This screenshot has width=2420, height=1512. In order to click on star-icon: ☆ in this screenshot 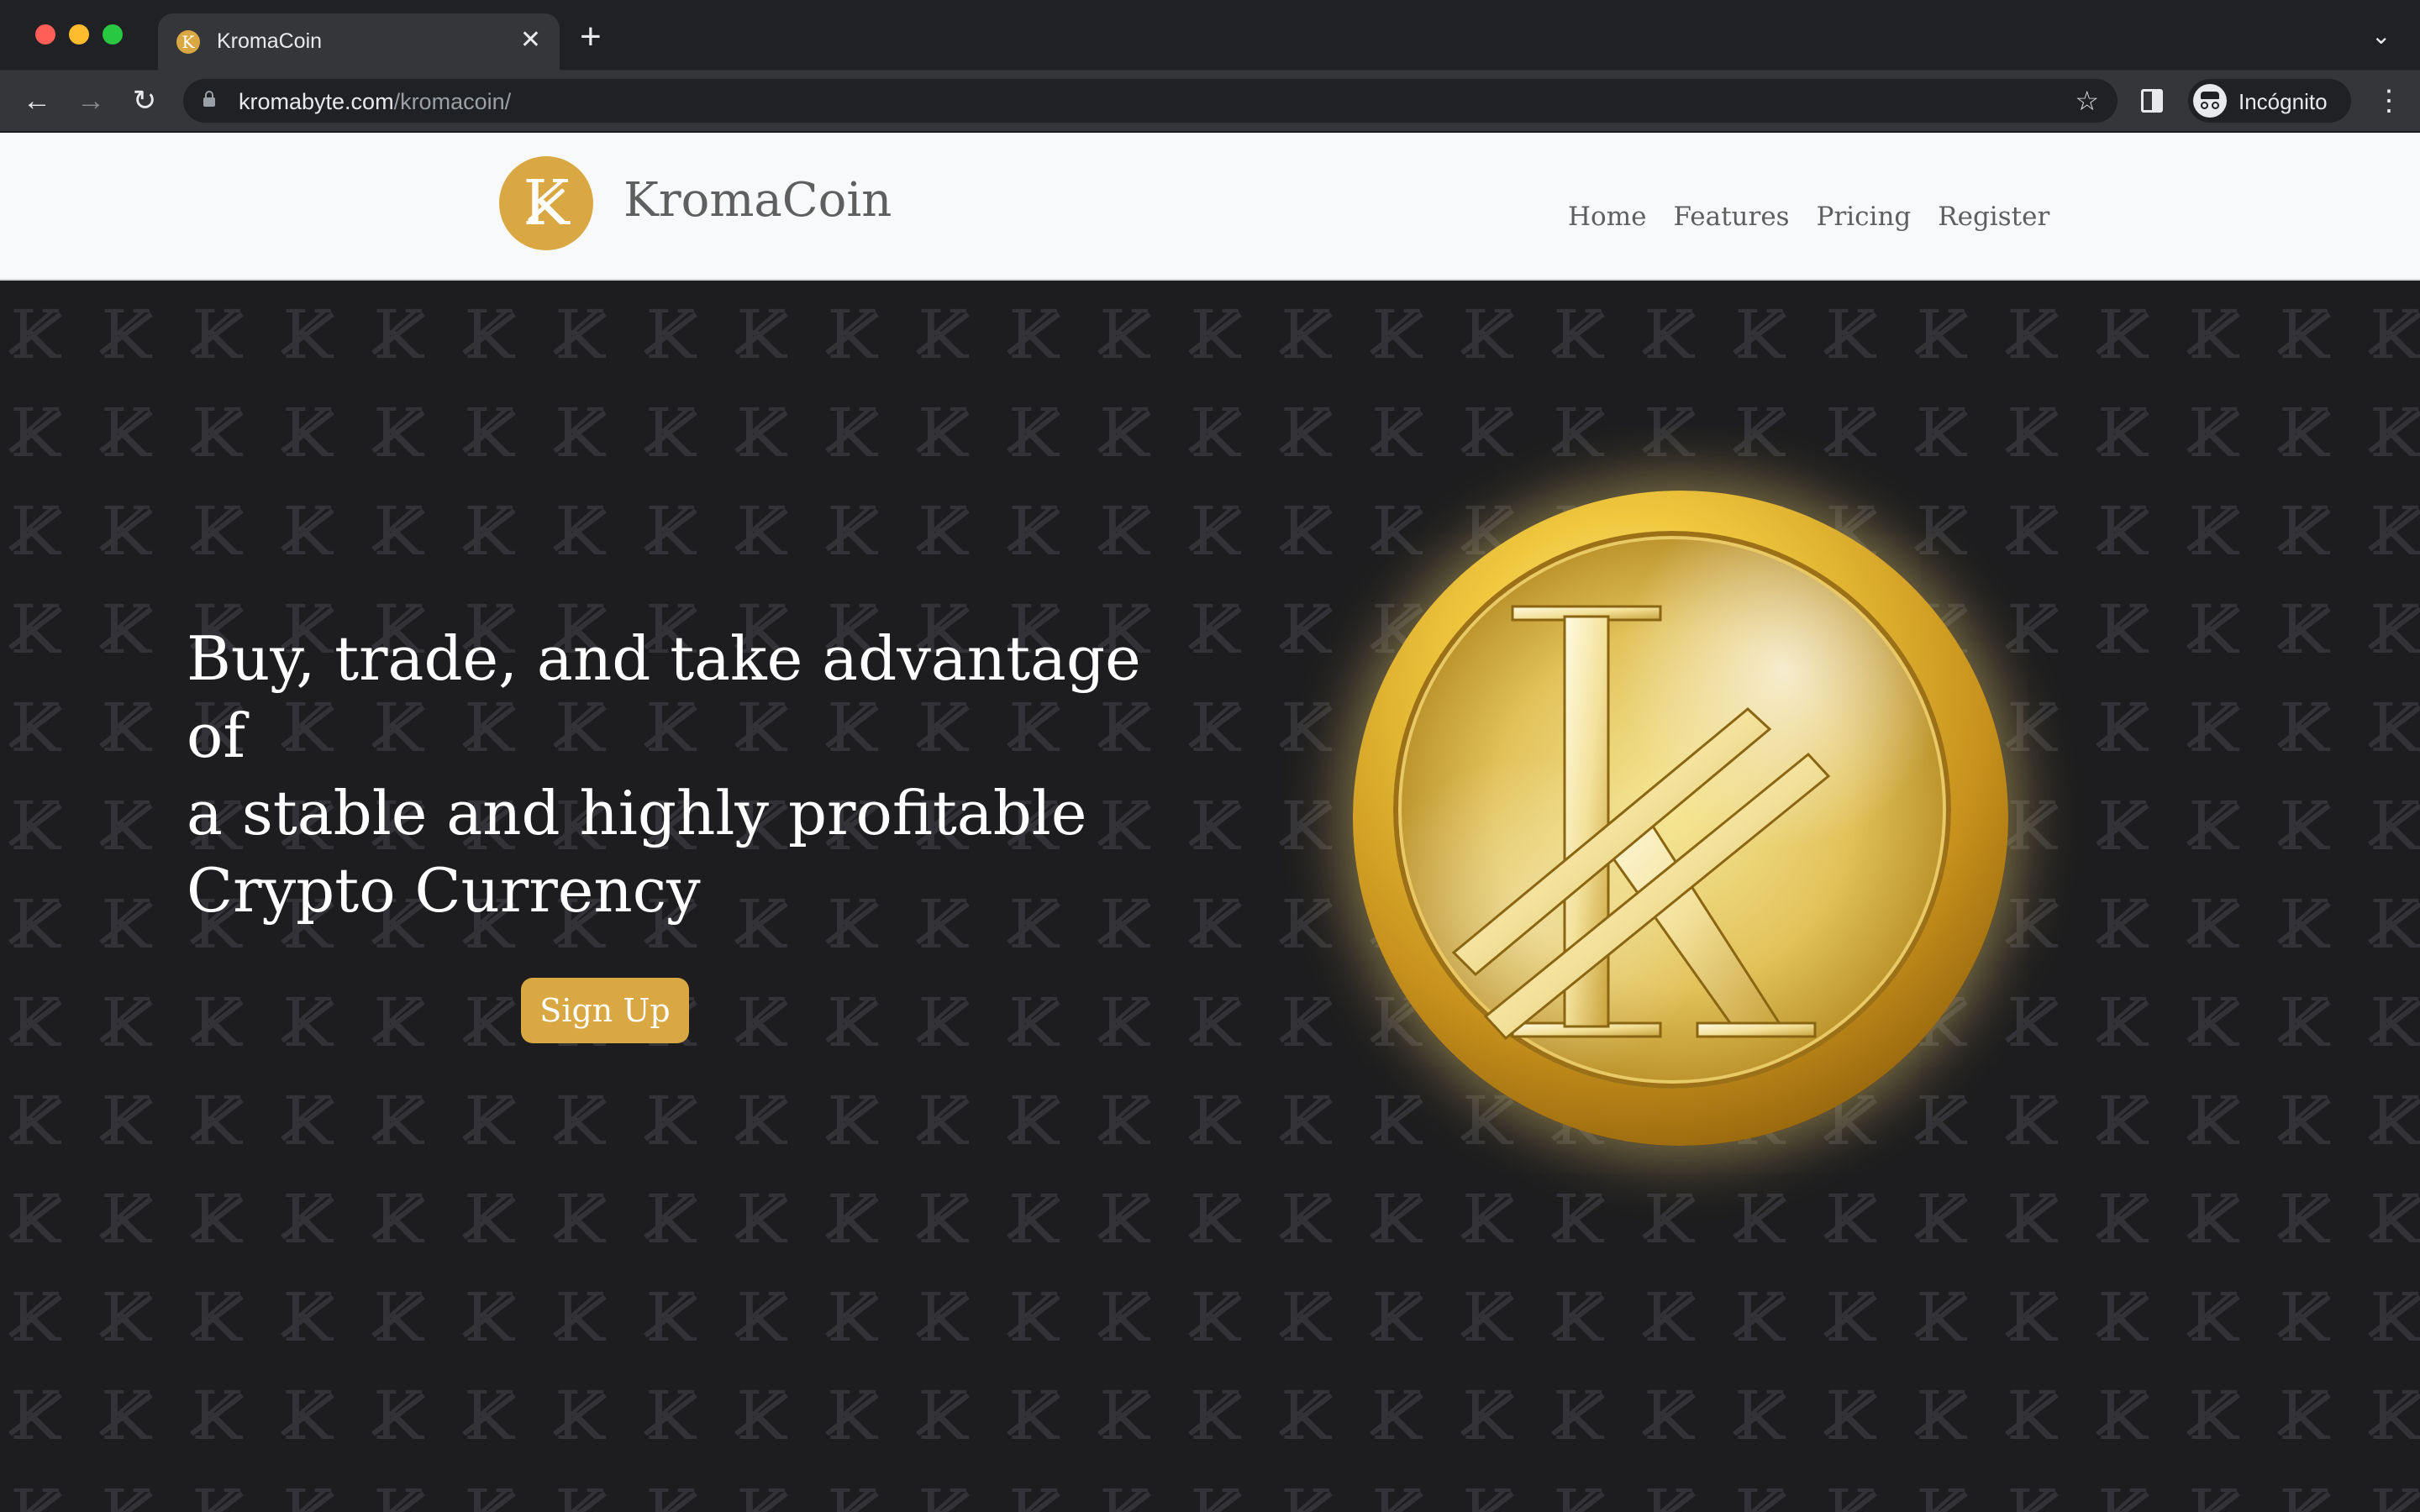, I will do `click(2087, 101)`.